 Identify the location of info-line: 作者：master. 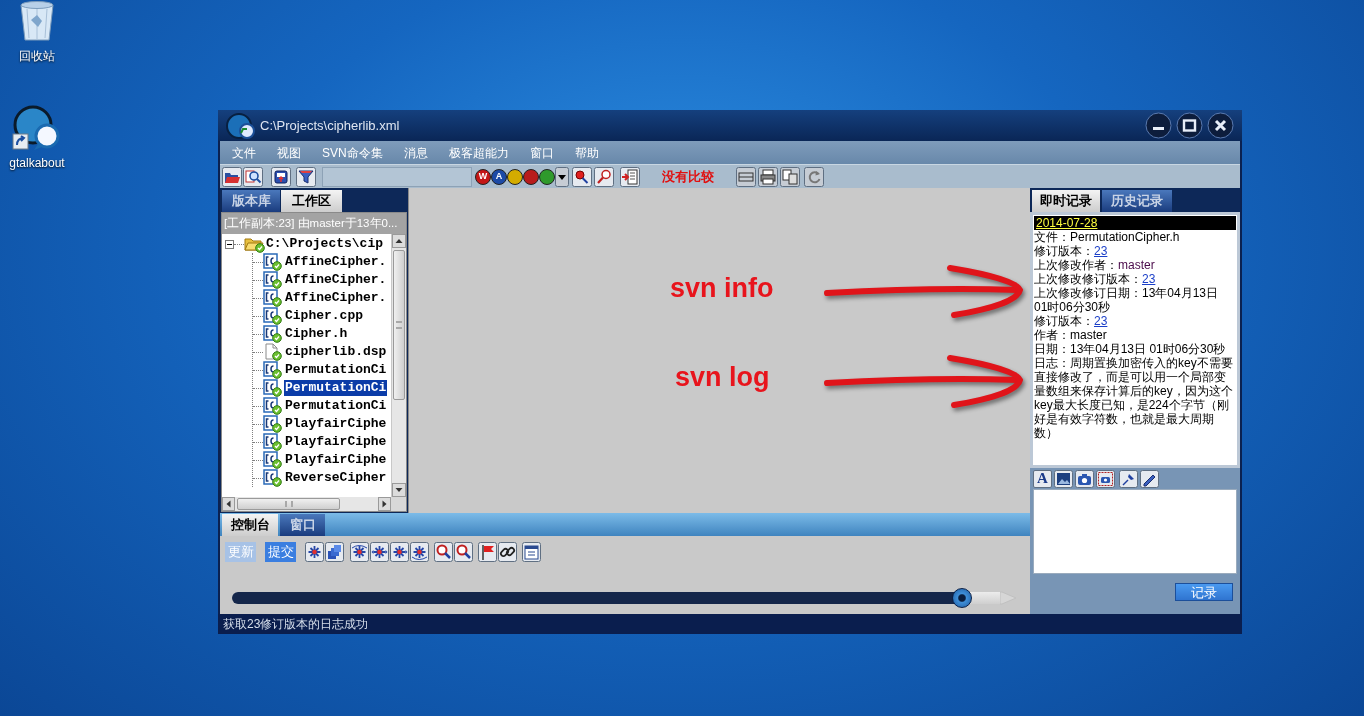
(1071, 335).